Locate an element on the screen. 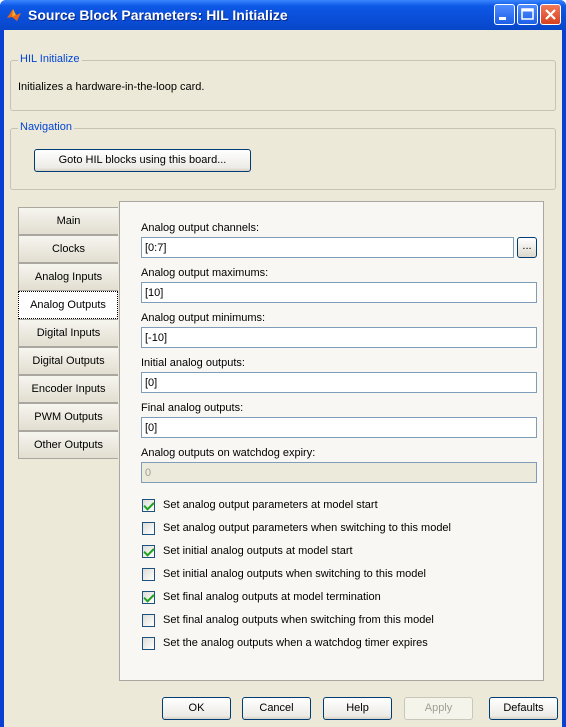 This screenshot has height=727, width=566. navigation-group-label: Navigation is located at coordinates (46, 127).